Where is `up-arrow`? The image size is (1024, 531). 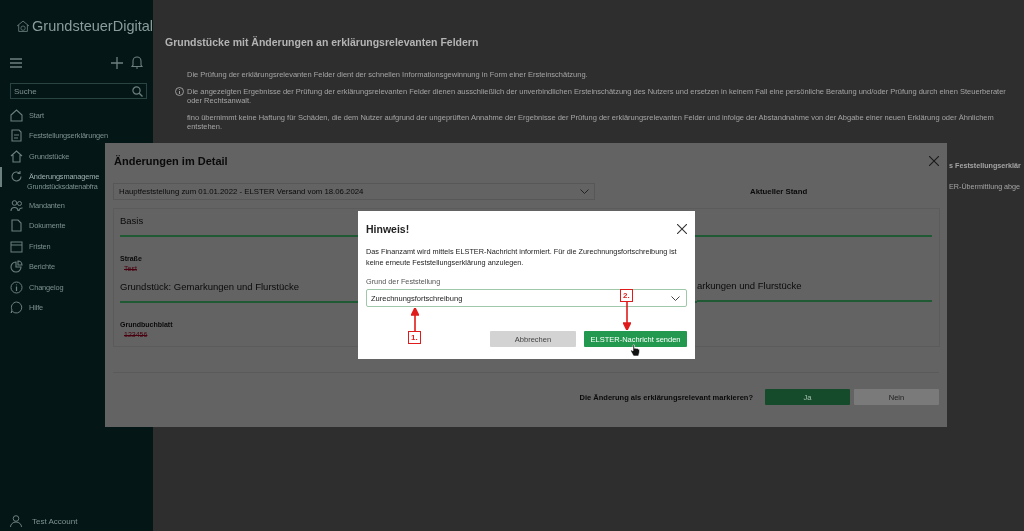 up-arrow is located at coordinates (415, 319).